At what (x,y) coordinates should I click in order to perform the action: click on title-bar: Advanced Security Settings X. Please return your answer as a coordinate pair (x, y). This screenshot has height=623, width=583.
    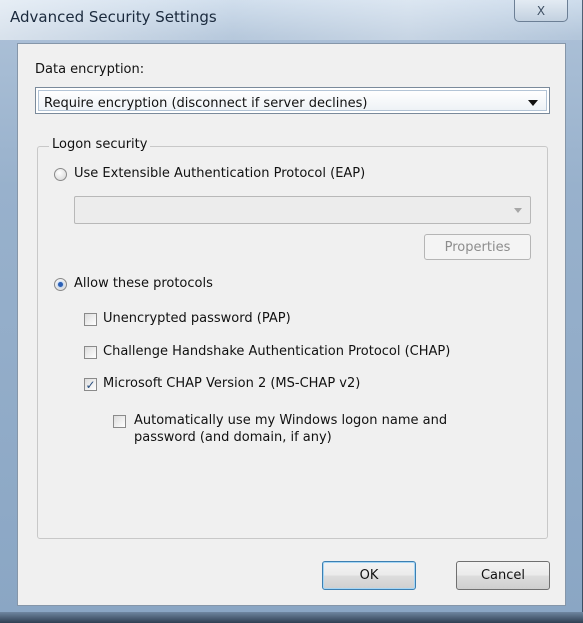
    Looking at the image, I should click on (291, 18).